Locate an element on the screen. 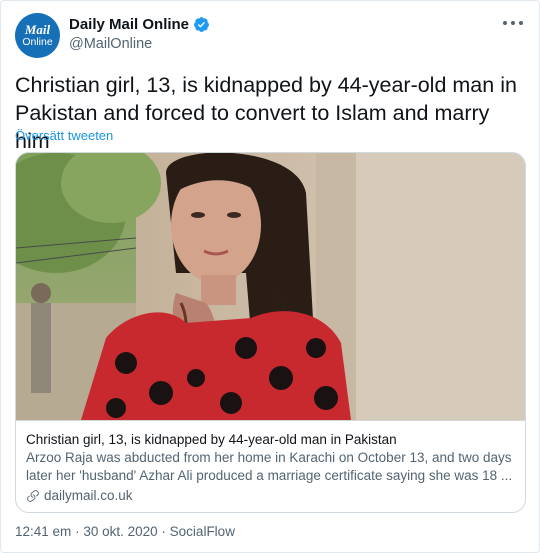  avatar-text-mail: Mail is located at coordinates (37, 30).